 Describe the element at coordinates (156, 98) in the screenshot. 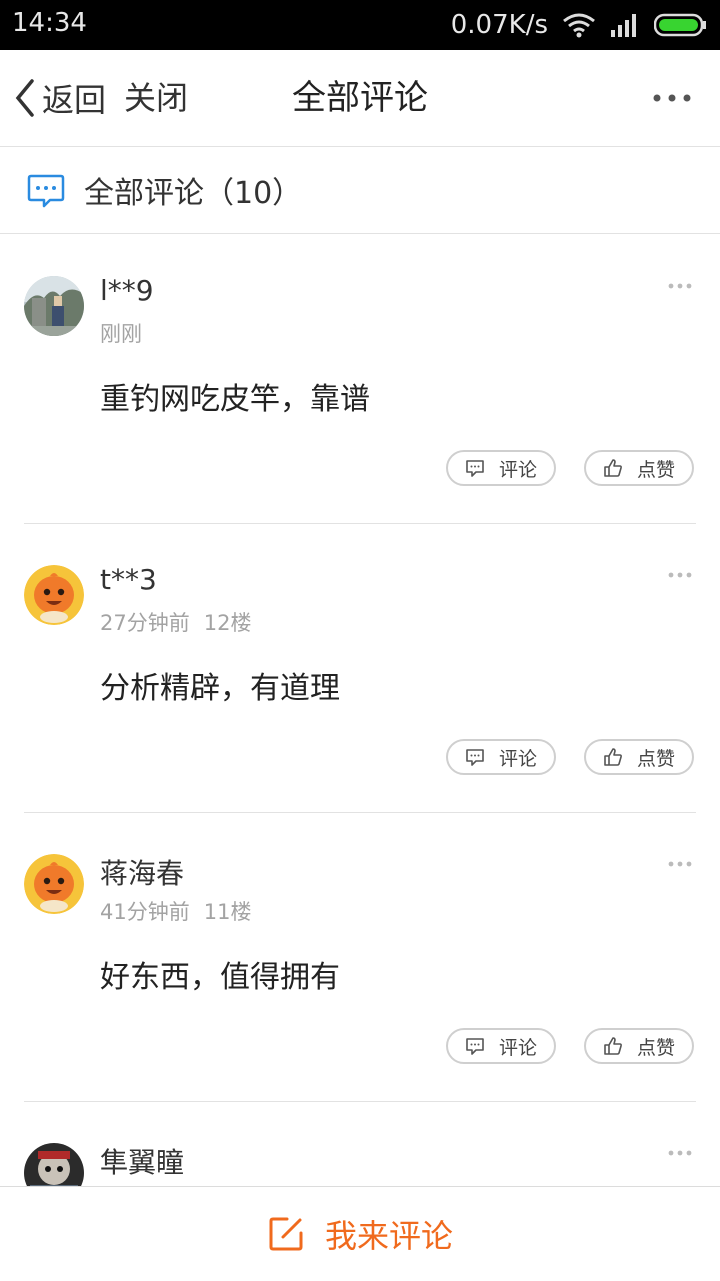

I see `close-button: 关闭` at that location.